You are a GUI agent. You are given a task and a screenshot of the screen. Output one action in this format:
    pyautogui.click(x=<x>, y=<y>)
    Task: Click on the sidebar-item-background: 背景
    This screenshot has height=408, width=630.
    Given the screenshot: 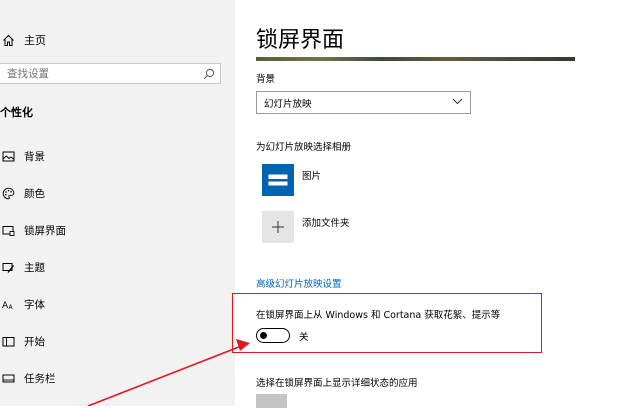 What is the action you would take?
    pyautogui.click(x=117, y=156)
    